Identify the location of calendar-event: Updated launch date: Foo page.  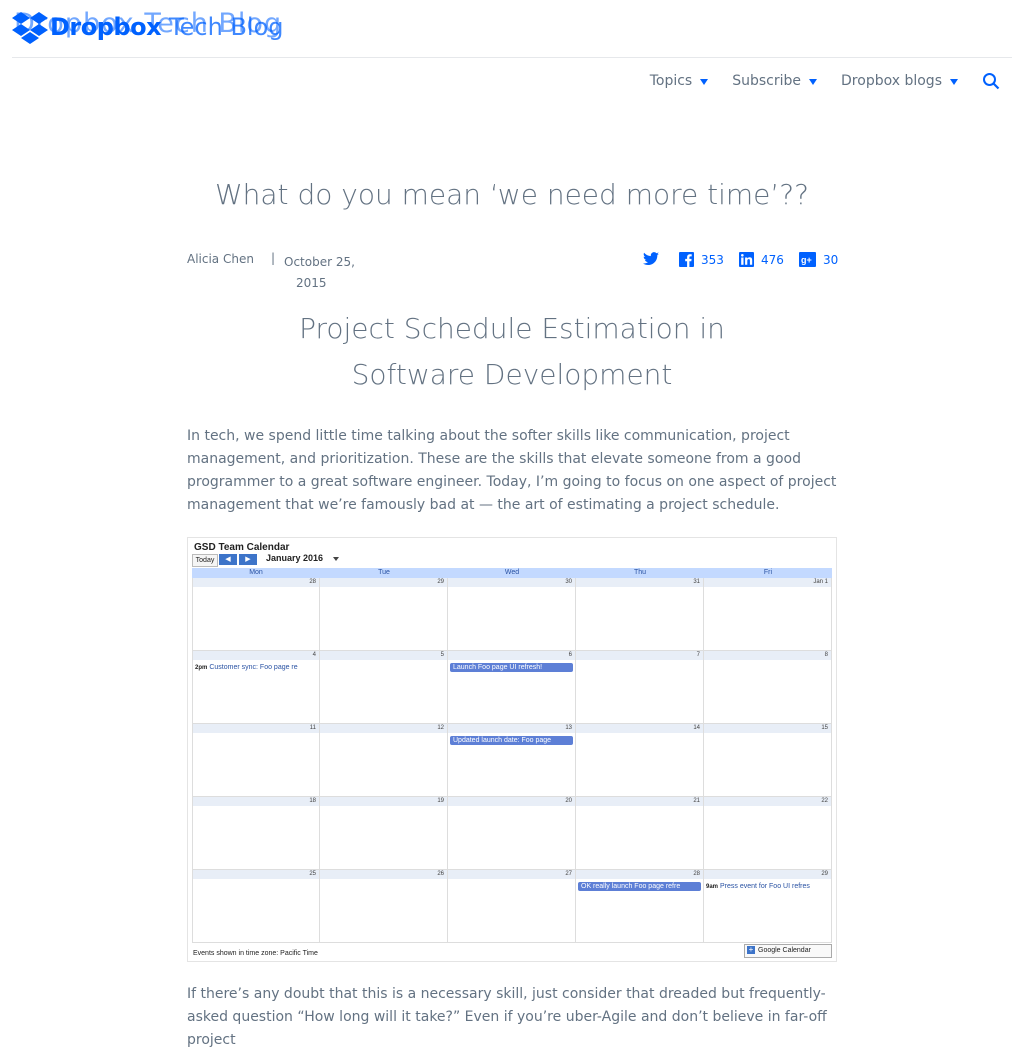
(511, 740).